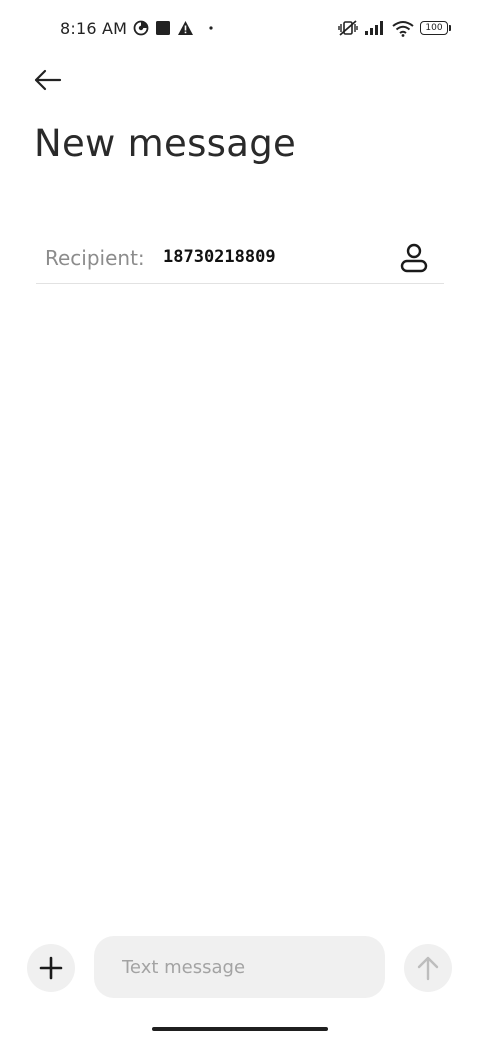 This screenshot has height=1040, width=480. I want to click on message-input, so click(239, 967).